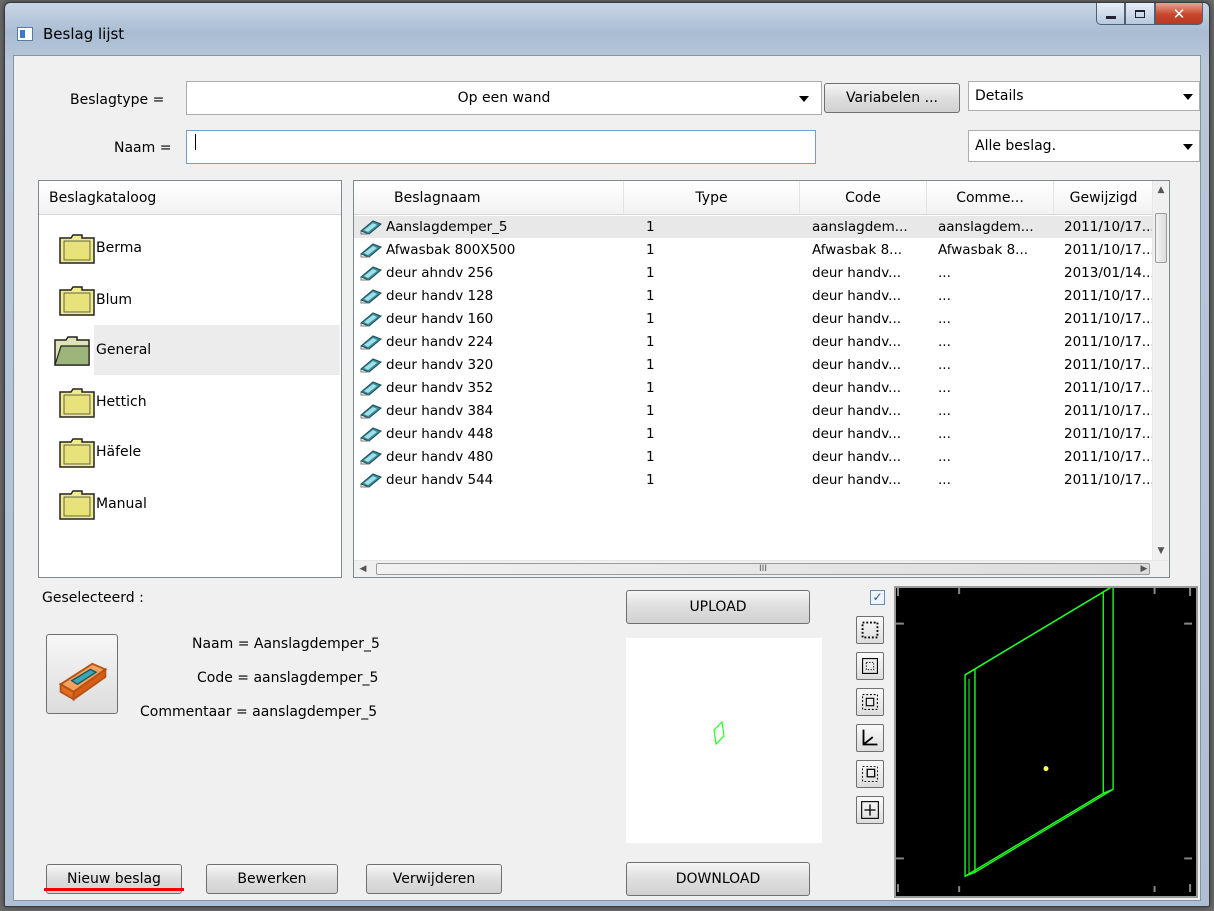  Describe the element at coordinates (190, 248) in the screenshot. I see `catalog-item-berma: Berma` at that location.